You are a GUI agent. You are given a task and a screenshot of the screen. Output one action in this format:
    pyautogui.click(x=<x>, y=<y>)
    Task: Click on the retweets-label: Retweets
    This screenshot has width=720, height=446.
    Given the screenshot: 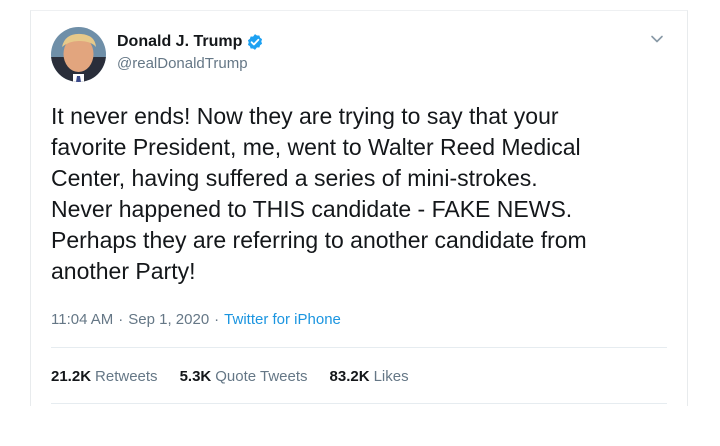 What is the action you would take?
    pyautogui.click(x=126, y=376)
    